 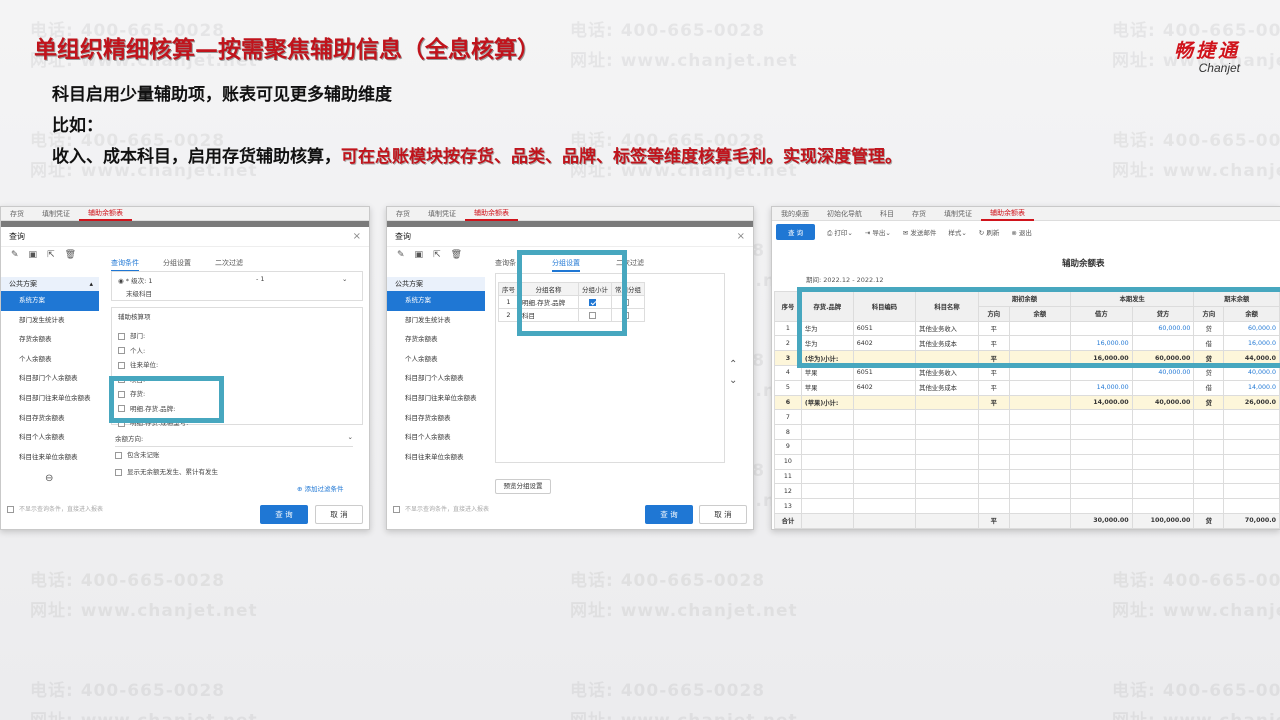 I want to click on table-row: 4 苹果 6051 其他业务收入平 40,000.00 贷 40,000.0, so click(x=1027, y=372).